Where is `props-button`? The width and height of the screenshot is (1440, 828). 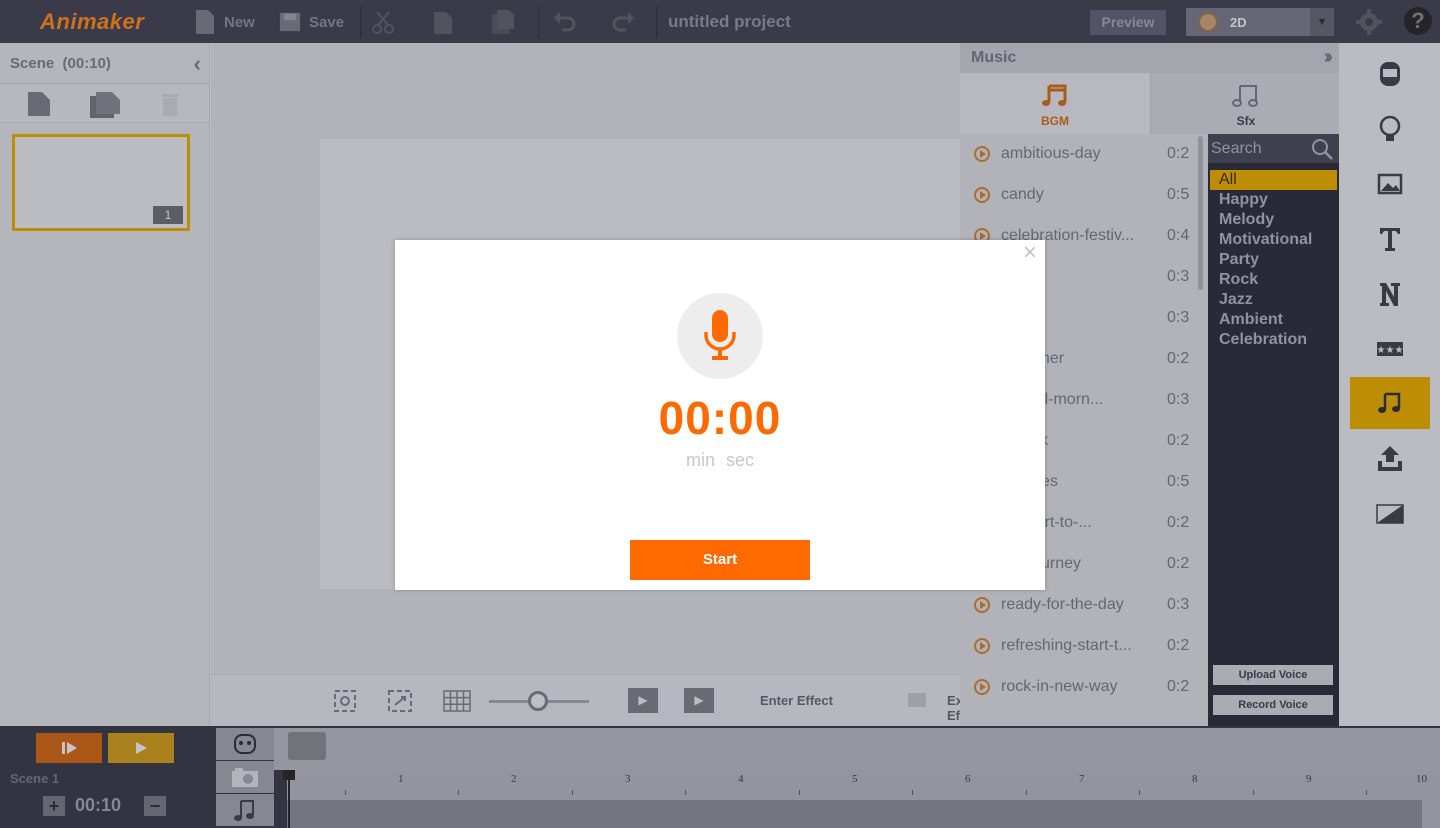 props-button is located at coordinates (1390, 129).